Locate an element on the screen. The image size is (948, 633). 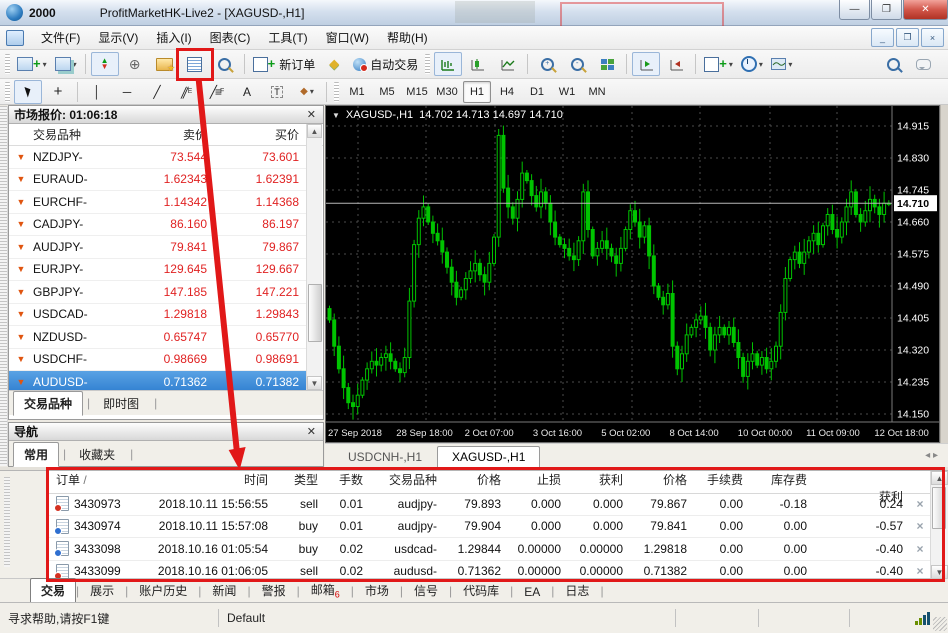
menu-item-5: 窗口(W) is located at coordinates (347, 37).